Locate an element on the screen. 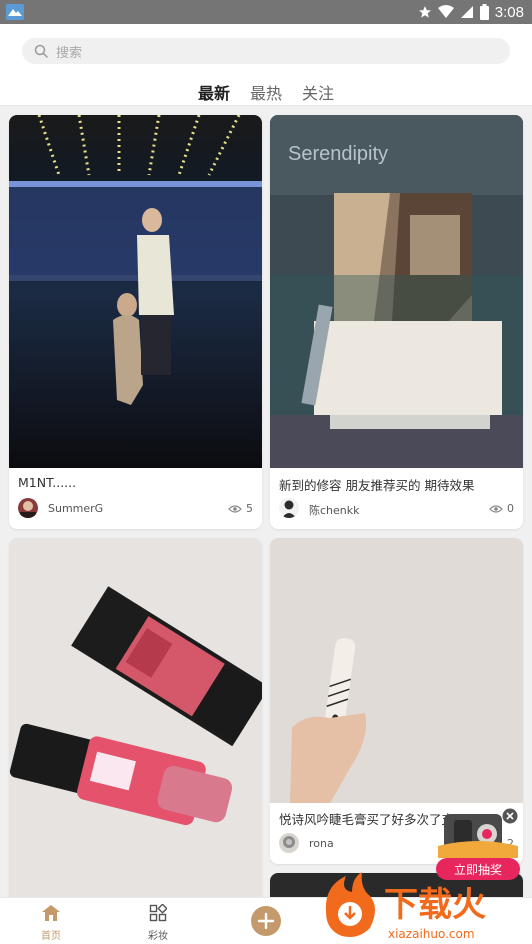 The image size is (532, 944). status-time: 3:08 is located at coordinates (509, 12).